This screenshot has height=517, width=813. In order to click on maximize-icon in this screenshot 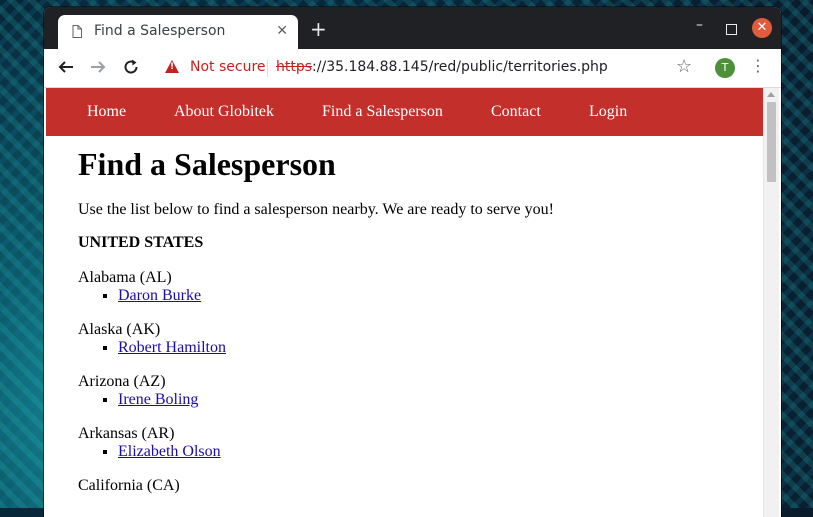, I will do `click(731, 29)`.